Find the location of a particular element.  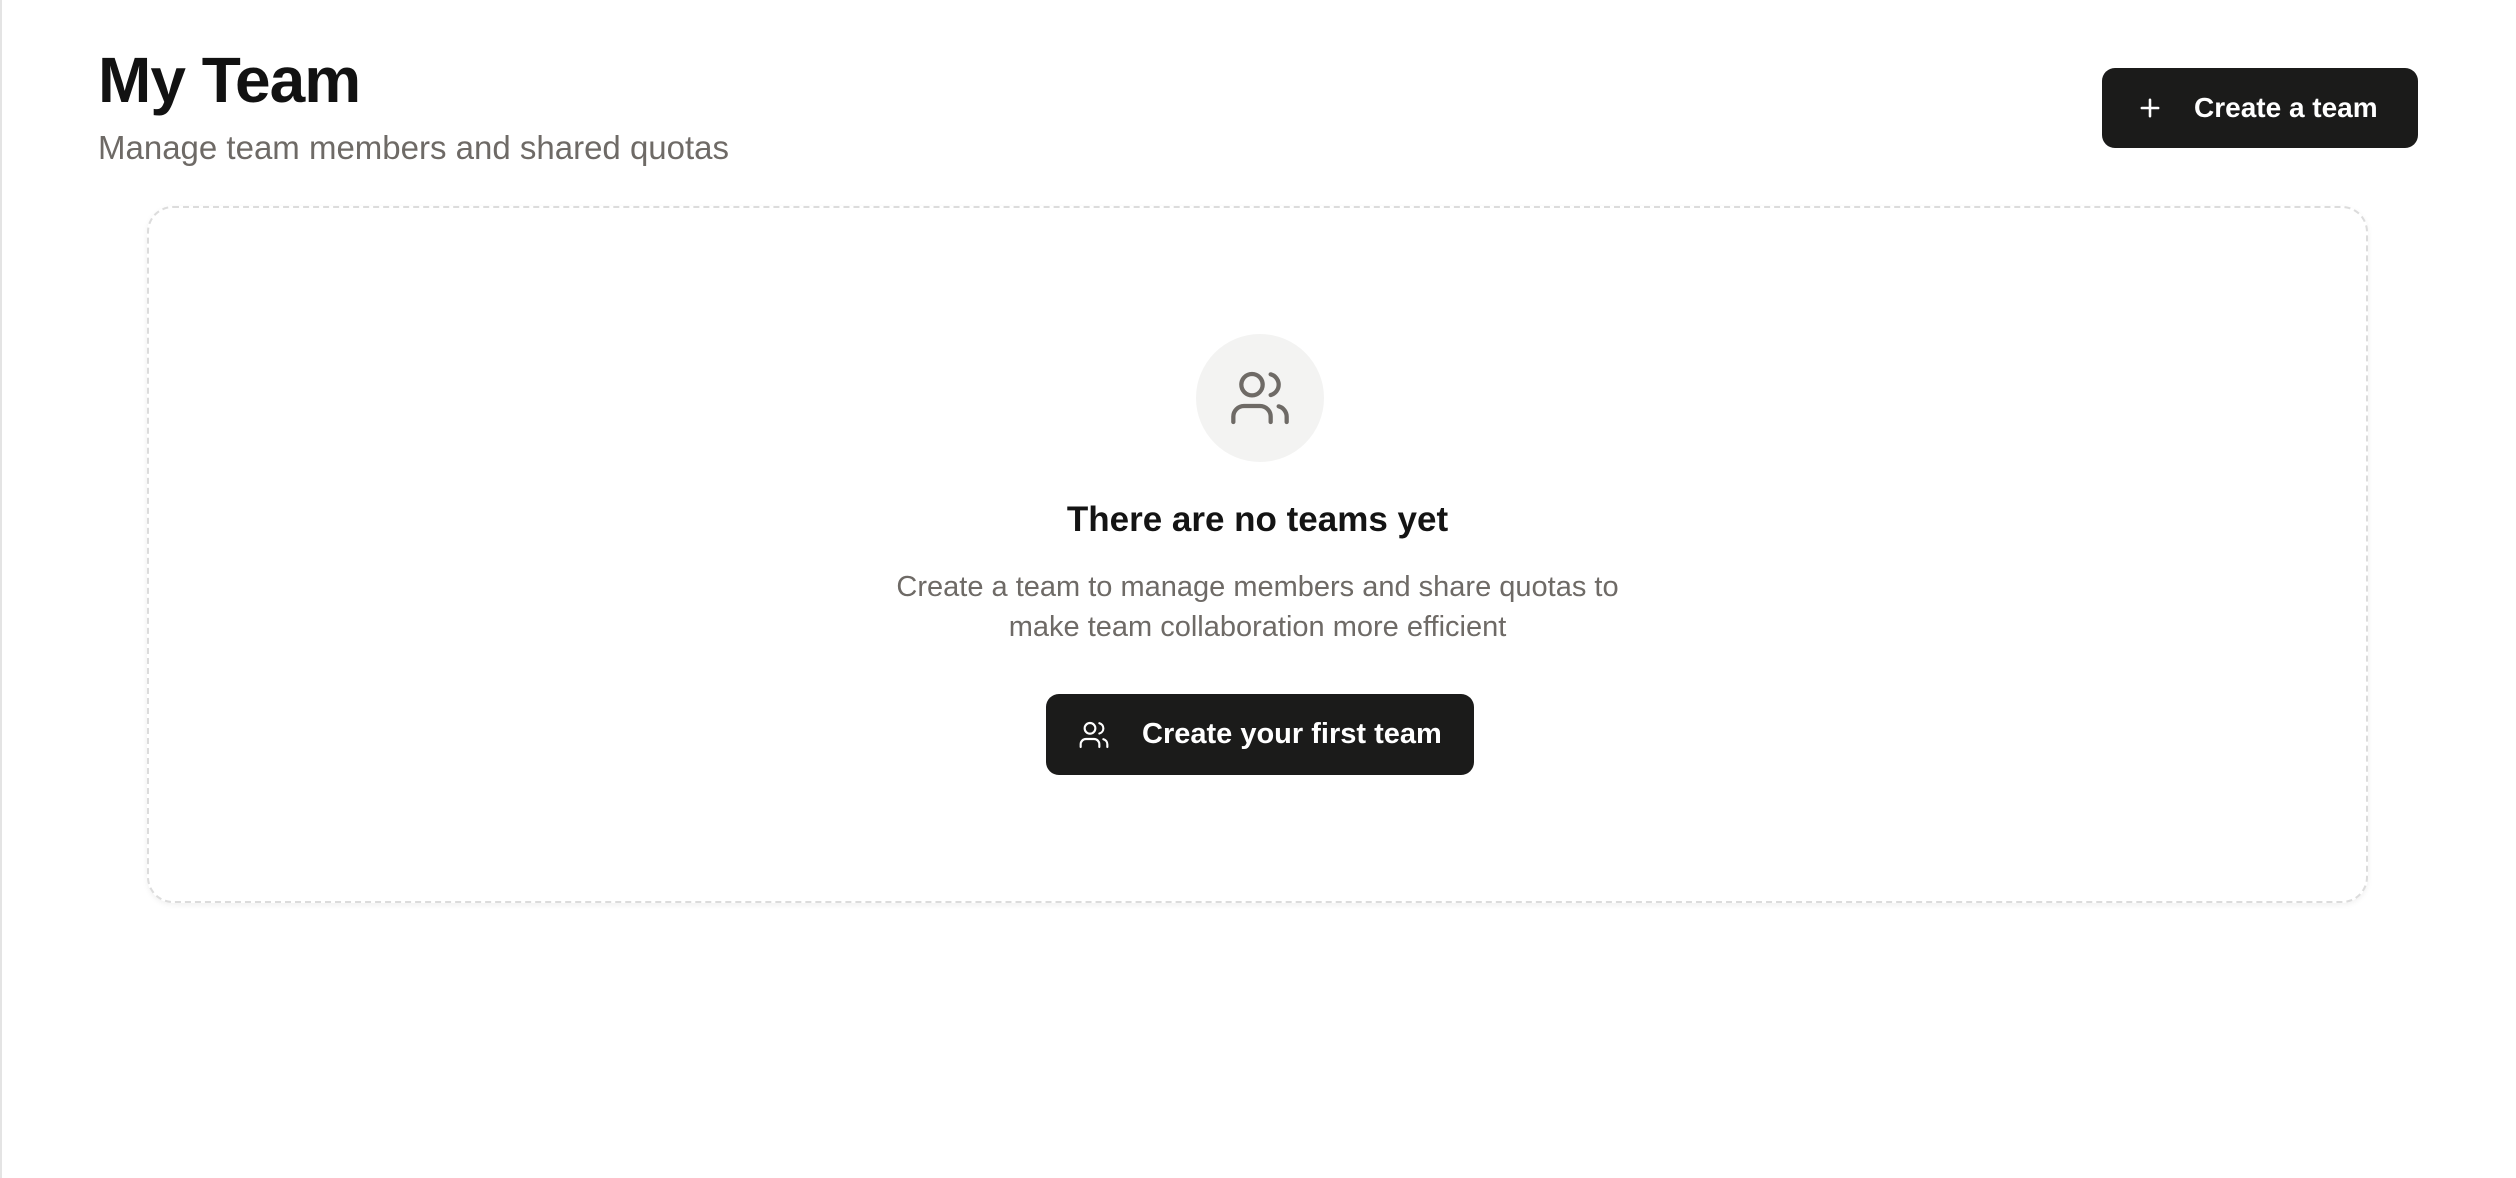

left-divider is located at coordinates (1, 589).